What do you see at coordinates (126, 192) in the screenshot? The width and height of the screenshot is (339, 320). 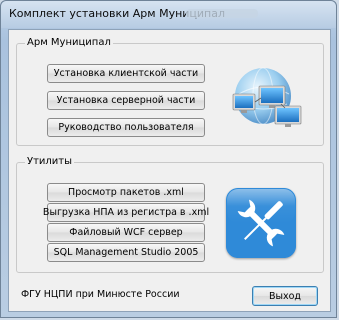 I see `view-xml-packages-button: Просмотр пакетов .xml` at bounding box center [126, 192].